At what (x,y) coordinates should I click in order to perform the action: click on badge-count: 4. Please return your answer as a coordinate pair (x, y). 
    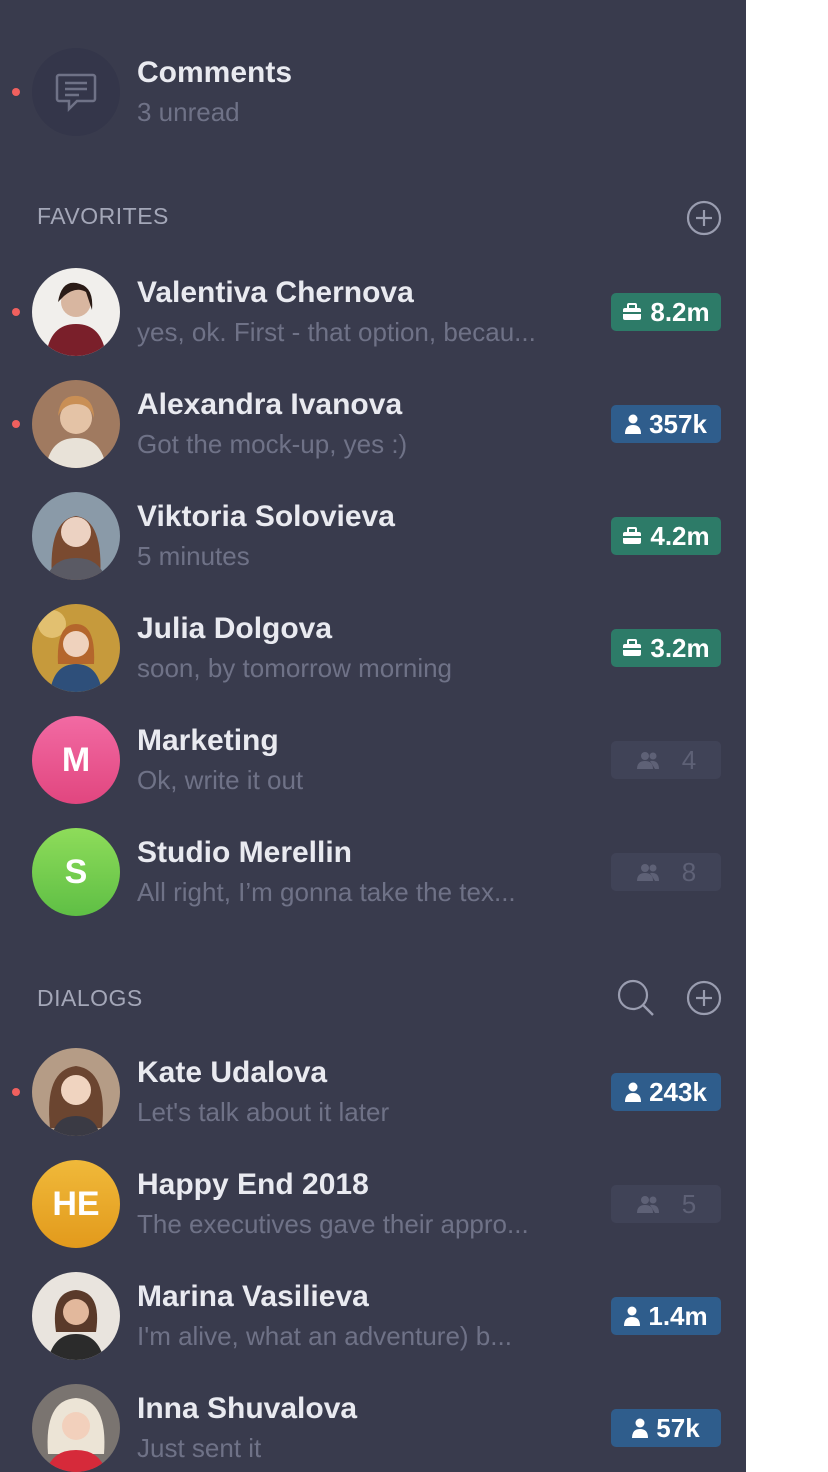
    Looking at the image, I should click on (689, 759).